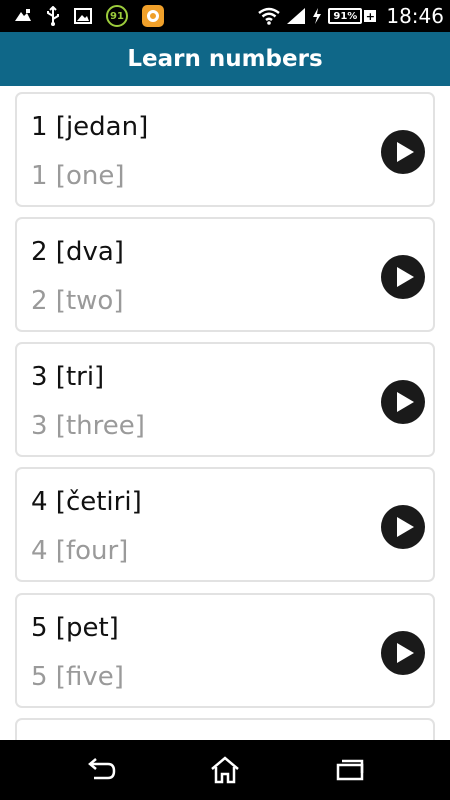  I want to click on status-bar: 91 91% + 18:46, so click(225, 16).